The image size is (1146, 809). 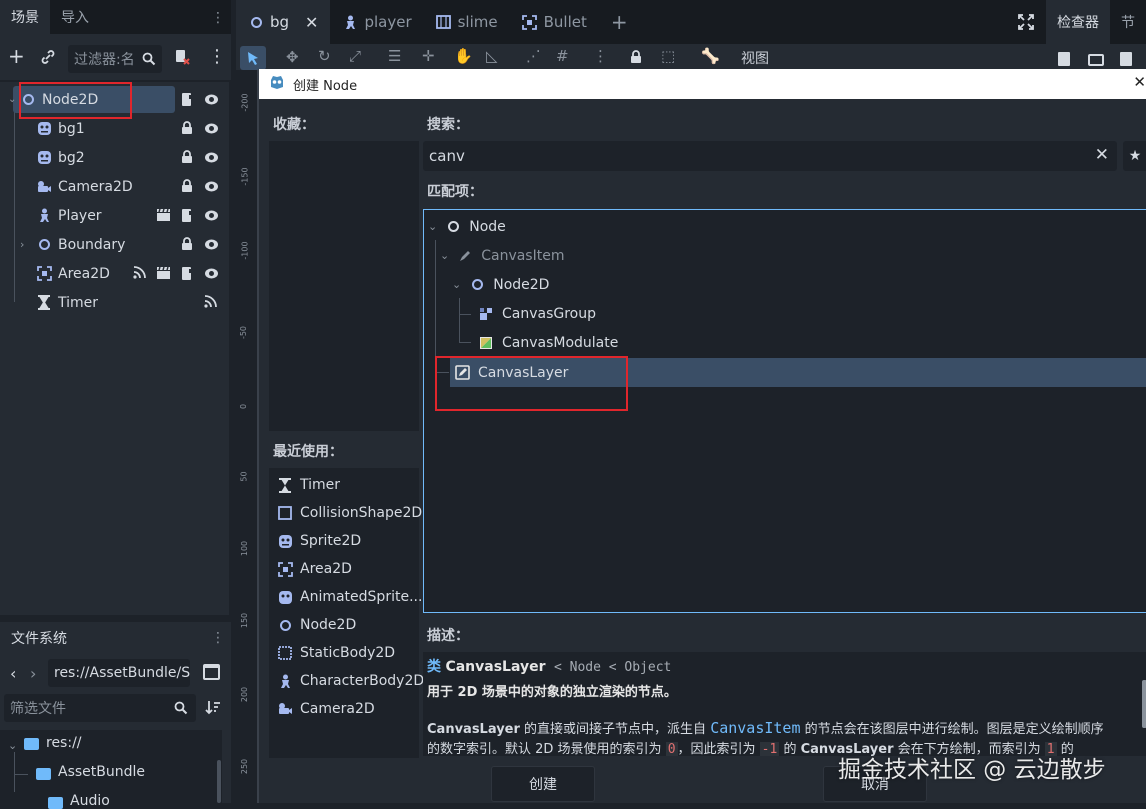 What do you see at coordinates (1064, 59) in the screenshot?
I see `new-resource-icon` at bounding box center [1064, 59].